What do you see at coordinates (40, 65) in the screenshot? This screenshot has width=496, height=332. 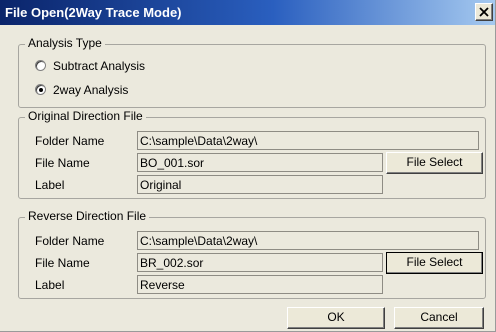 I see `radio-unchecked-icon` at bounding box center [40, 65].